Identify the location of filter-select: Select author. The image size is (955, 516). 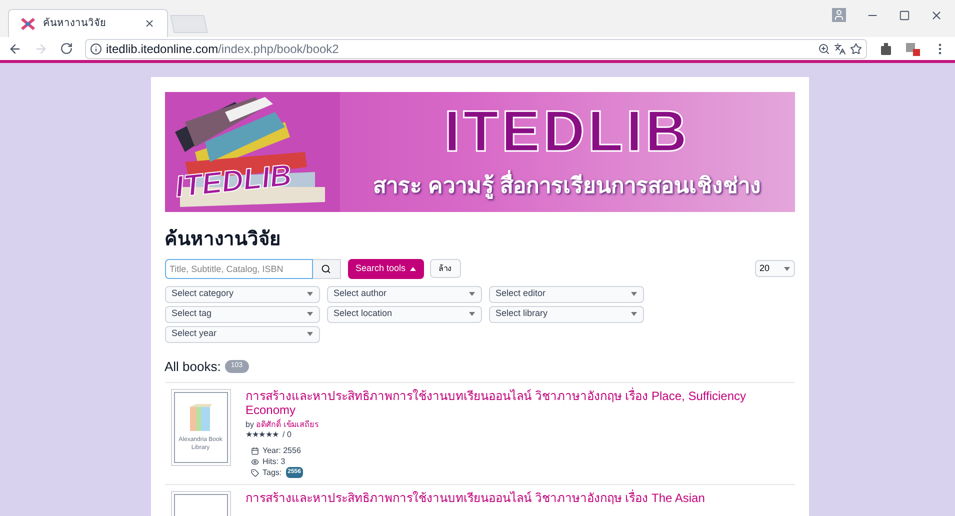
(404, 294).